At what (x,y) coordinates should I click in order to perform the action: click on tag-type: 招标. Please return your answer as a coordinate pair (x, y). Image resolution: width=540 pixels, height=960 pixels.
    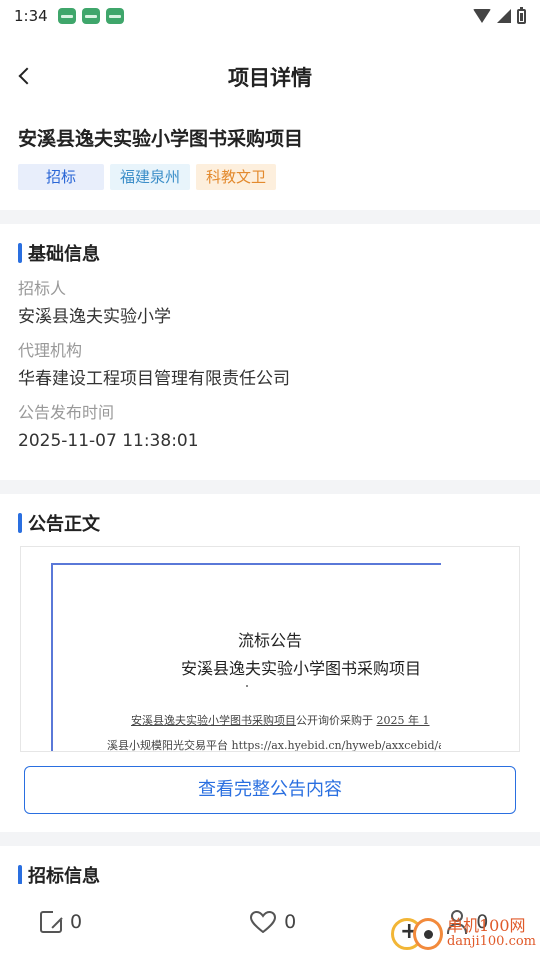
    Looking at the image, I should click on (61, 177).